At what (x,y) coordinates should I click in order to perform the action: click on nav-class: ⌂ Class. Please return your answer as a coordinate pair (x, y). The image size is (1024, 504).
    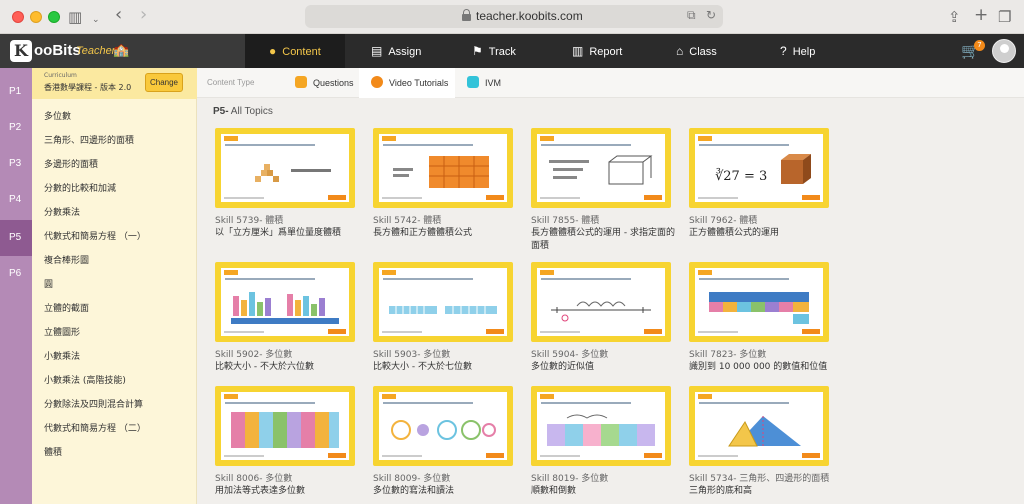
    Looking at the image, I should click on (696, 51).